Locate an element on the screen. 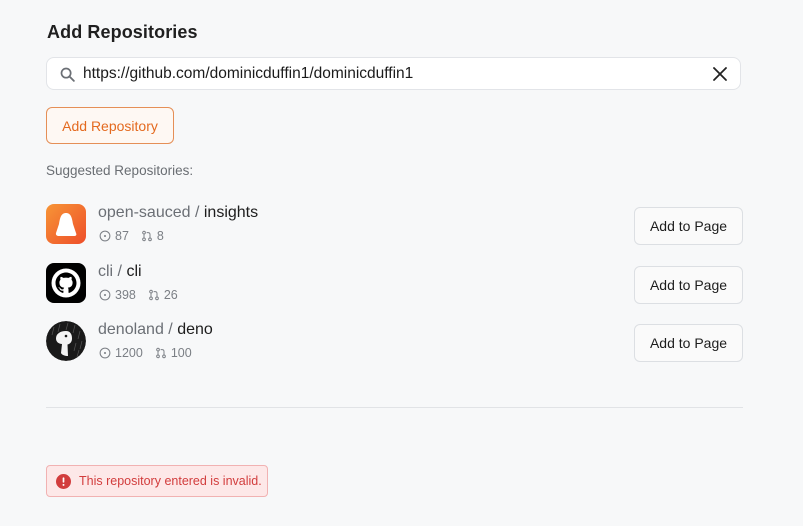  issue-count: 87 is located at coordinates (122, 236).